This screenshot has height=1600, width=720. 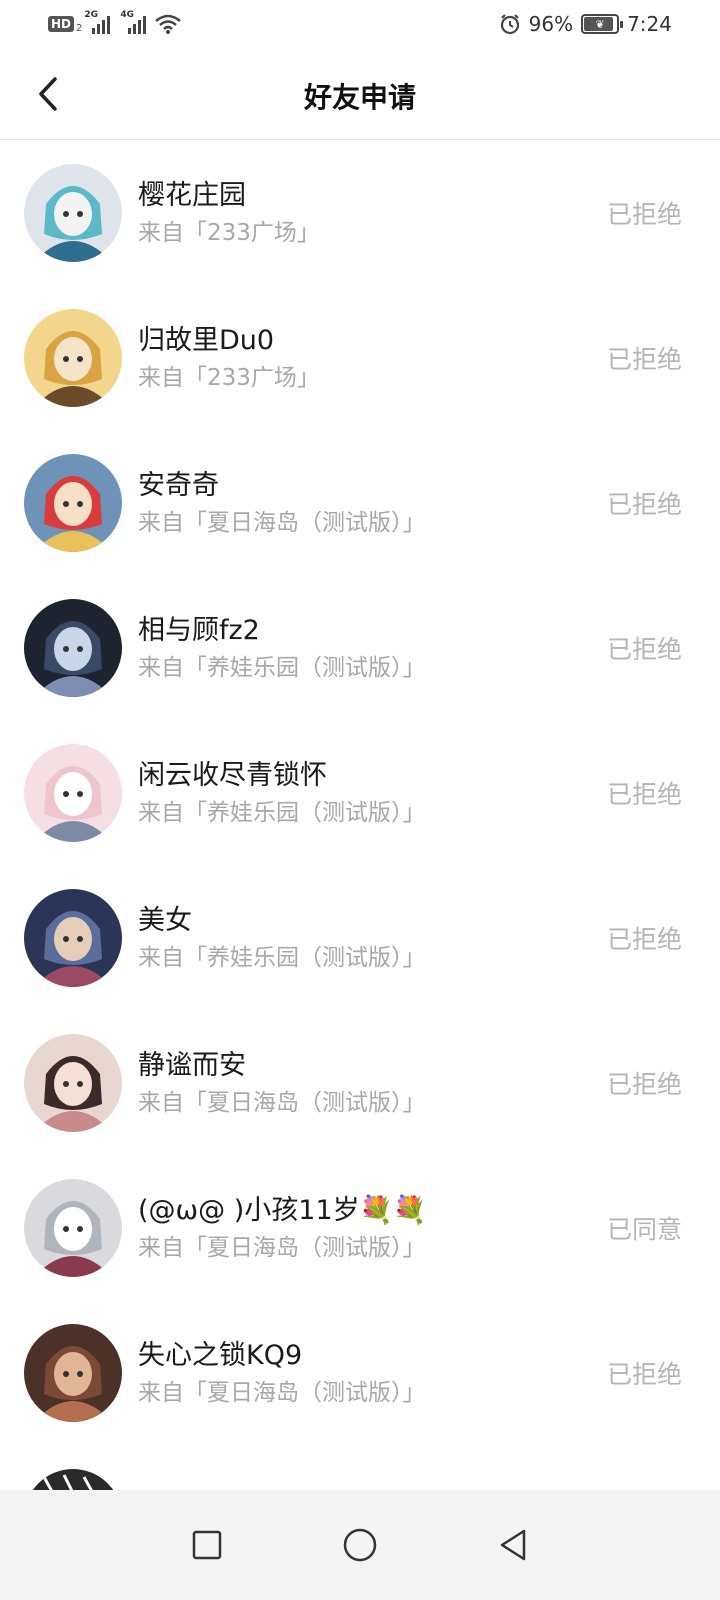 What do you see at coordinates (165, 920) in the screenshot?
I see `requester-name: 美女` at bounding box center [165, 920].